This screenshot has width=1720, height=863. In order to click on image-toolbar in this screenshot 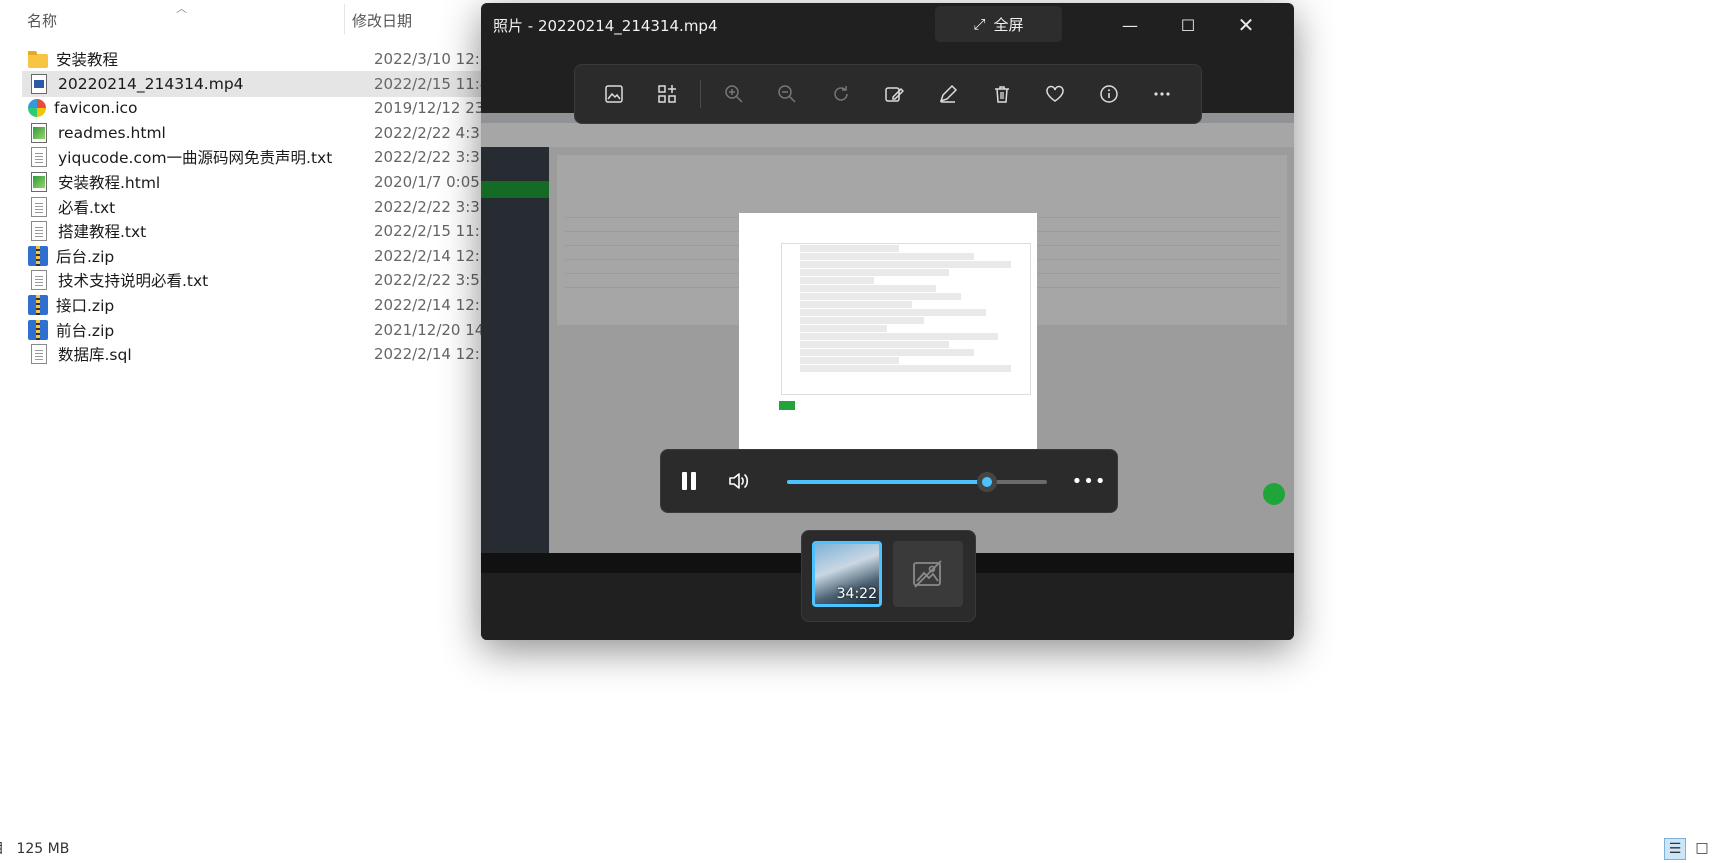, I will do `click(888, 94)`.